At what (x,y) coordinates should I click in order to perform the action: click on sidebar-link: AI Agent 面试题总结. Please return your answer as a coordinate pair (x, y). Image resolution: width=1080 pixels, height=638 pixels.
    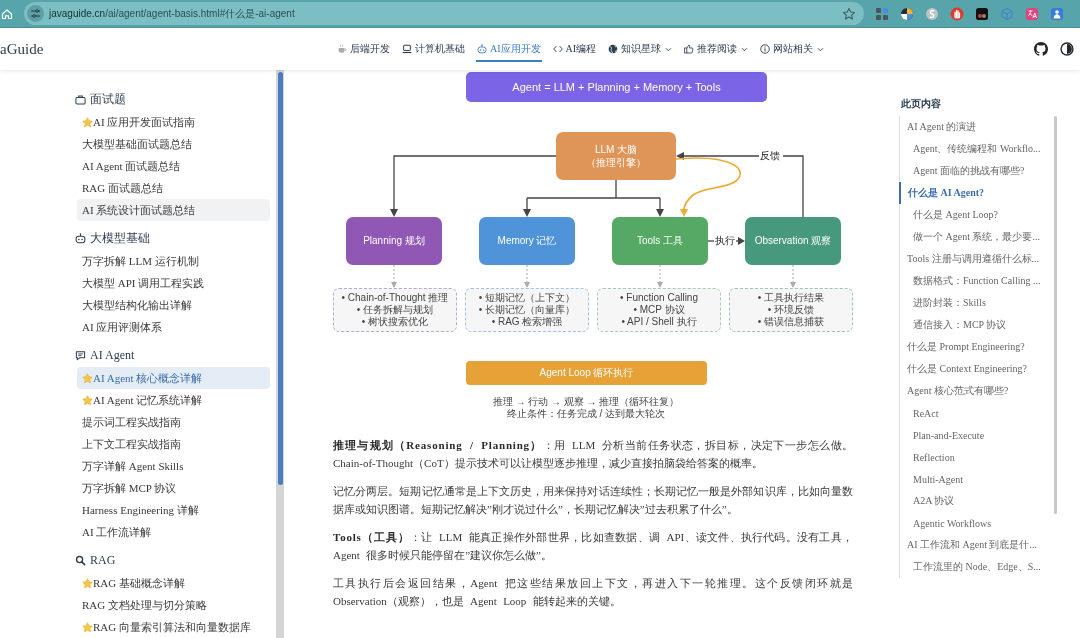
    Looking at the image, I should click on (173, 166).